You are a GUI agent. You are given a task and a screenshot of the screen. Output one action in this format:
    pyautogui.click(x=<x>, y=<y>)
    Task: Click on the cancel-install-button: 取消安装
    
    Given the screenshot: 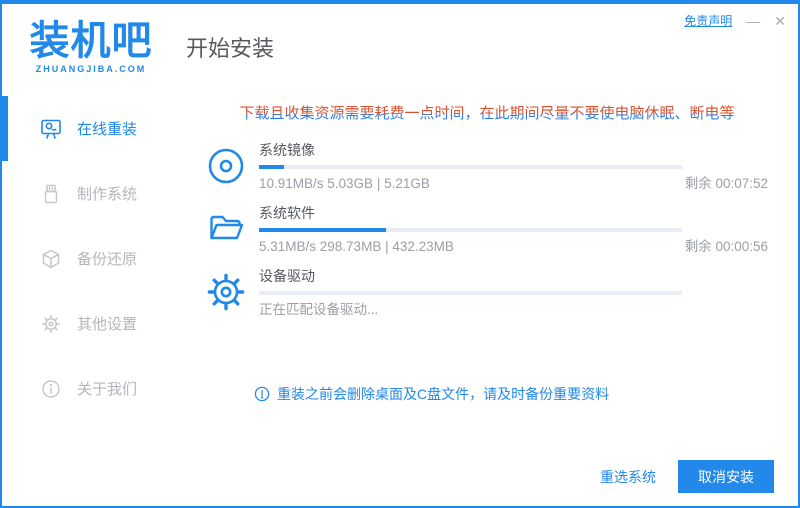 What is the action you would take?
    pyautogui.click(x=726, y=476)
    